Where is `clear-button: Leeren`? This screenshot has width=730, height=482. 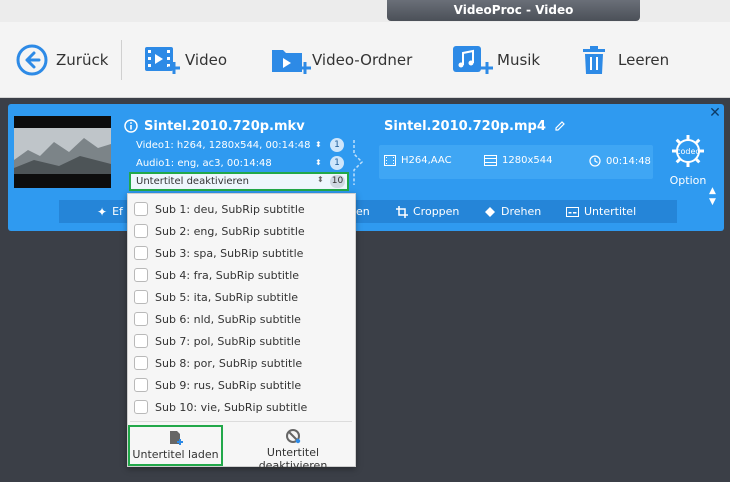 clear-button: Leeren is located at coordinates (624, 60).